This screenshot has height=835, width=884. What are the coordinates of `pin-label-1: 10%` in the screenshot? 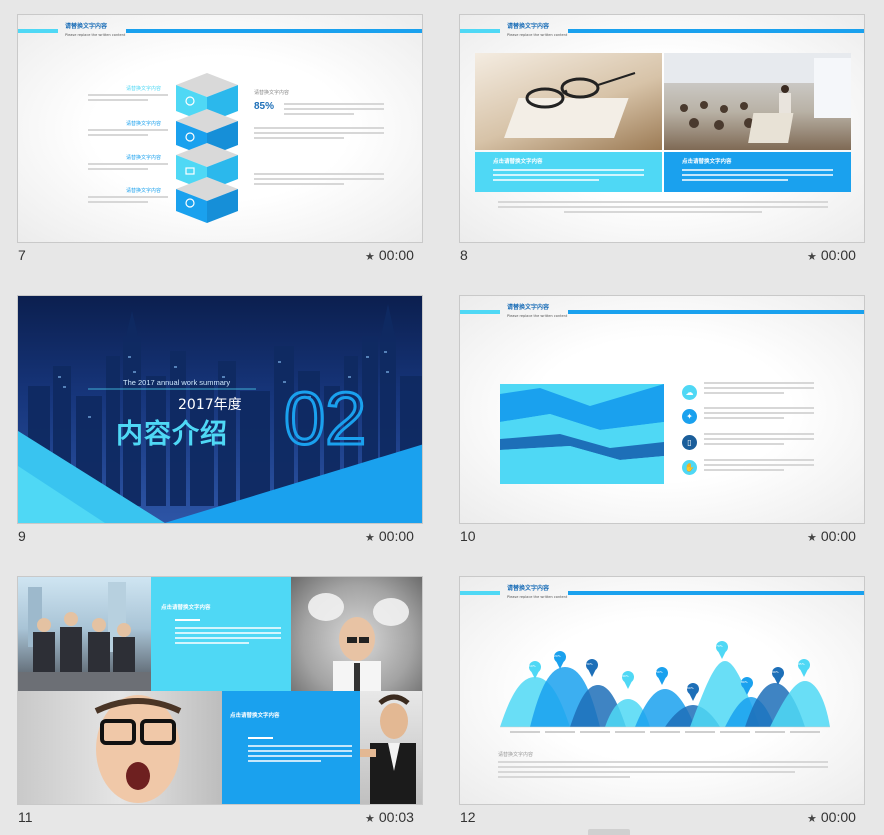 It's located at (532, 666).